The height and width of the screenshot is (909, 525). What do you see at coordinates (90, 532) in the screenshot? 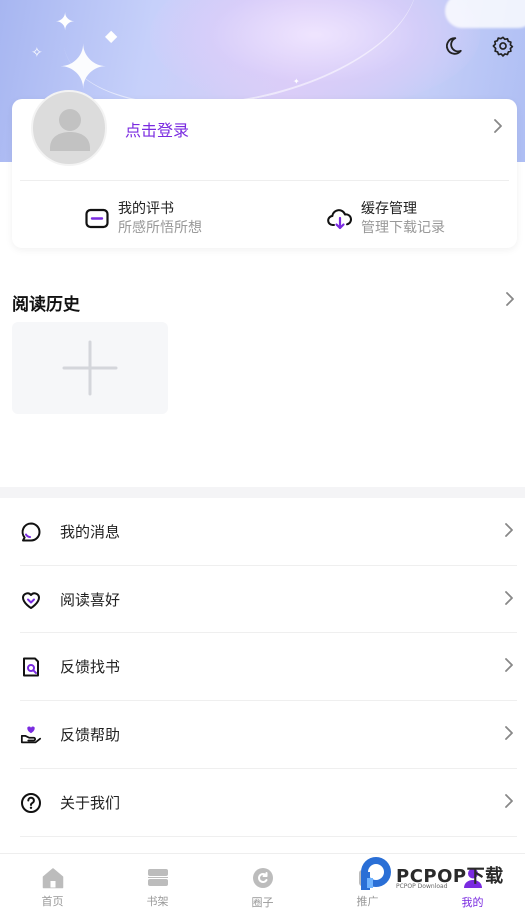
I see `menu-label: 我的消息` at bounding box center [90, 532].